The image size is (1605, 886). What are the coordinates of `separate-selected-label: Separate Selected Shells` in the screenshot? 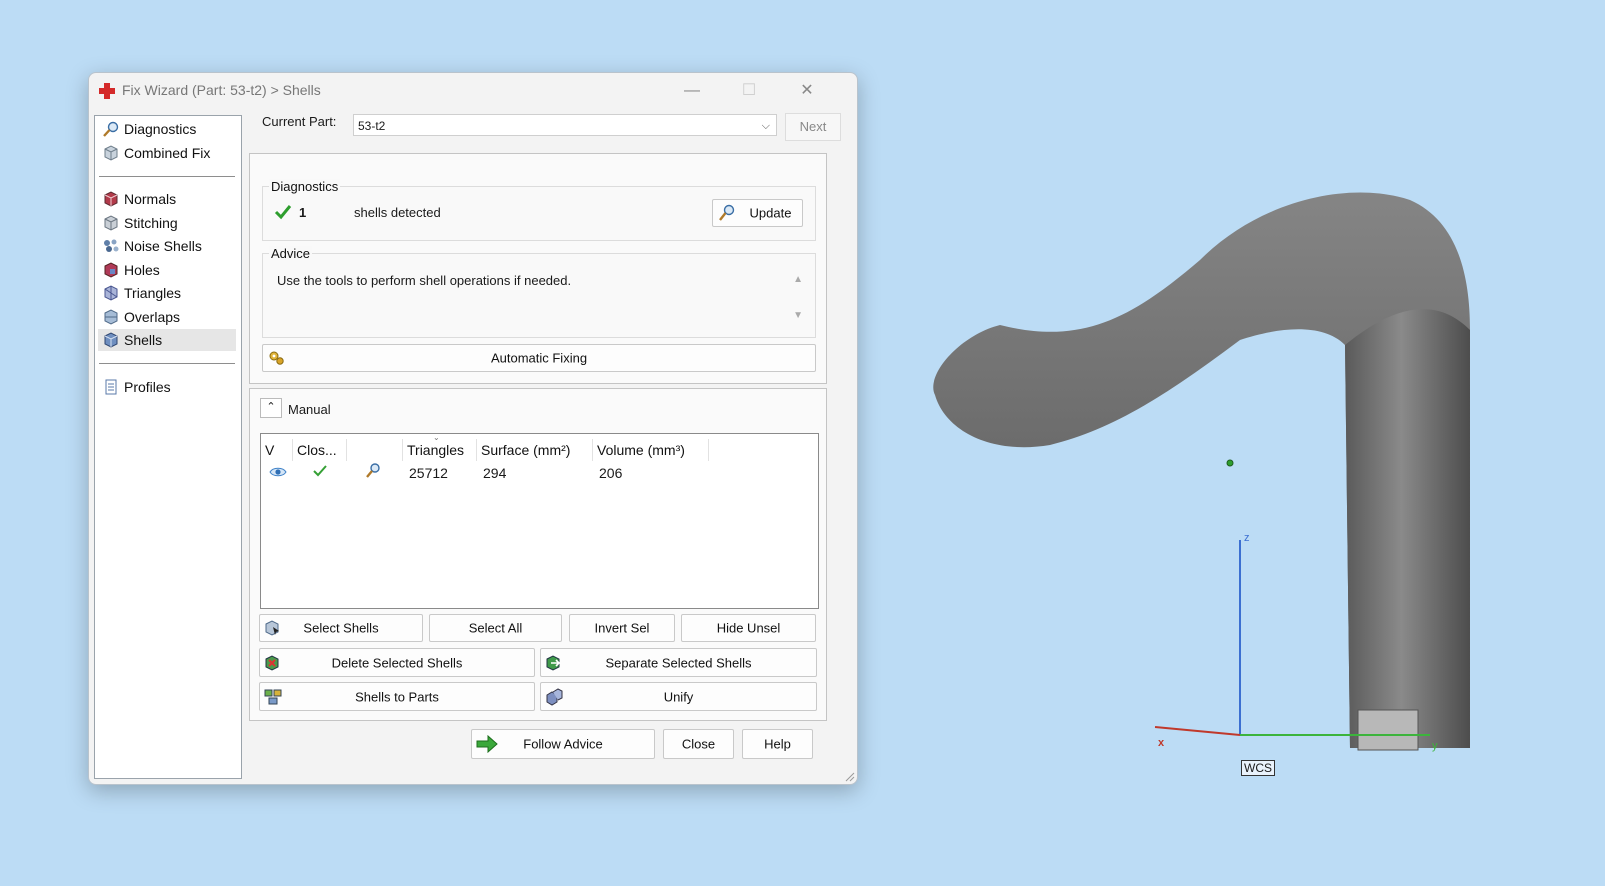 It's located at (678, 662).